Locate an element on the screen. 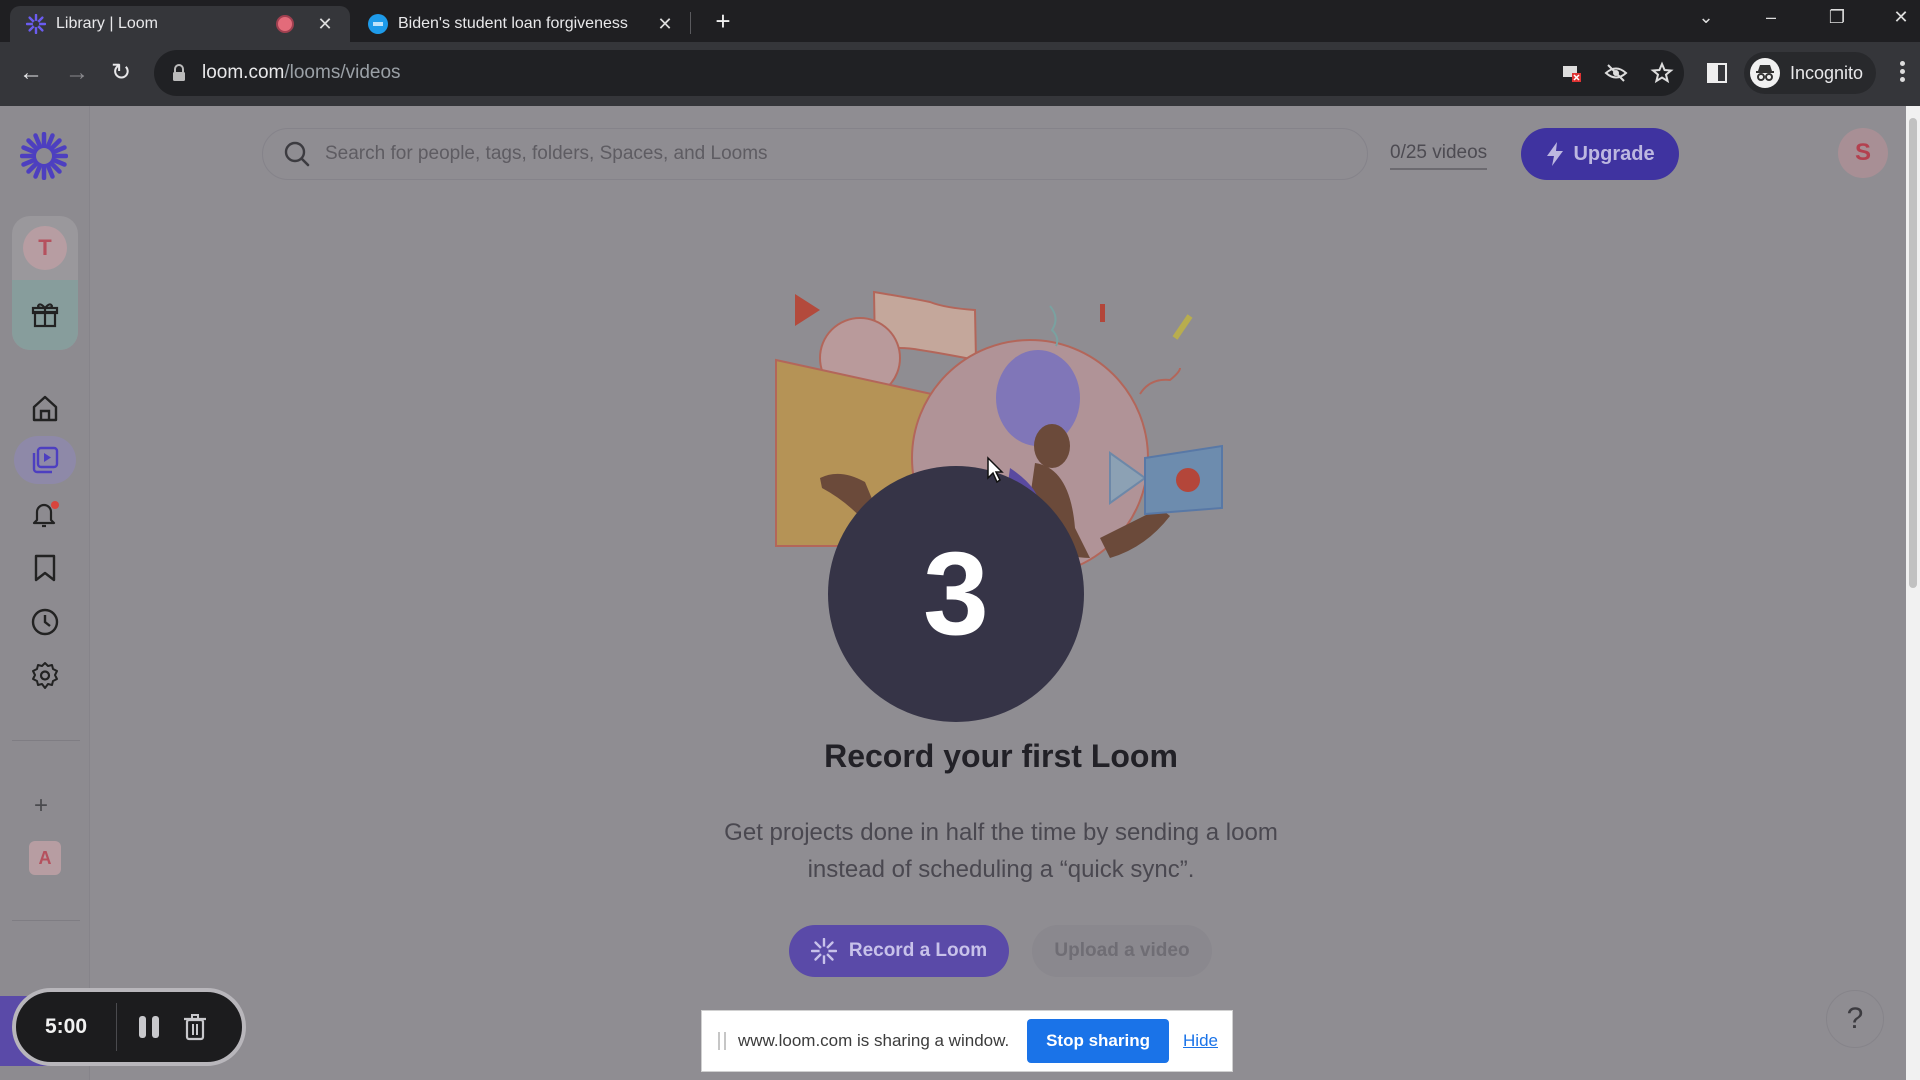 The width and height of the screenshot is (1920, 1080). record-loom-button: Record a Loom is located at coordinates (899, 951).